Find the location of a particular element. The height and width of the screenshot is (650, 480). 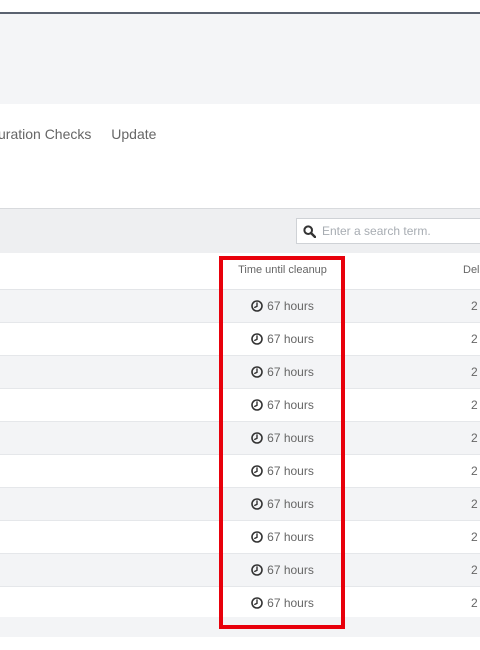

table-header: Time until cleanup Del is located at coordinates (240, 272).